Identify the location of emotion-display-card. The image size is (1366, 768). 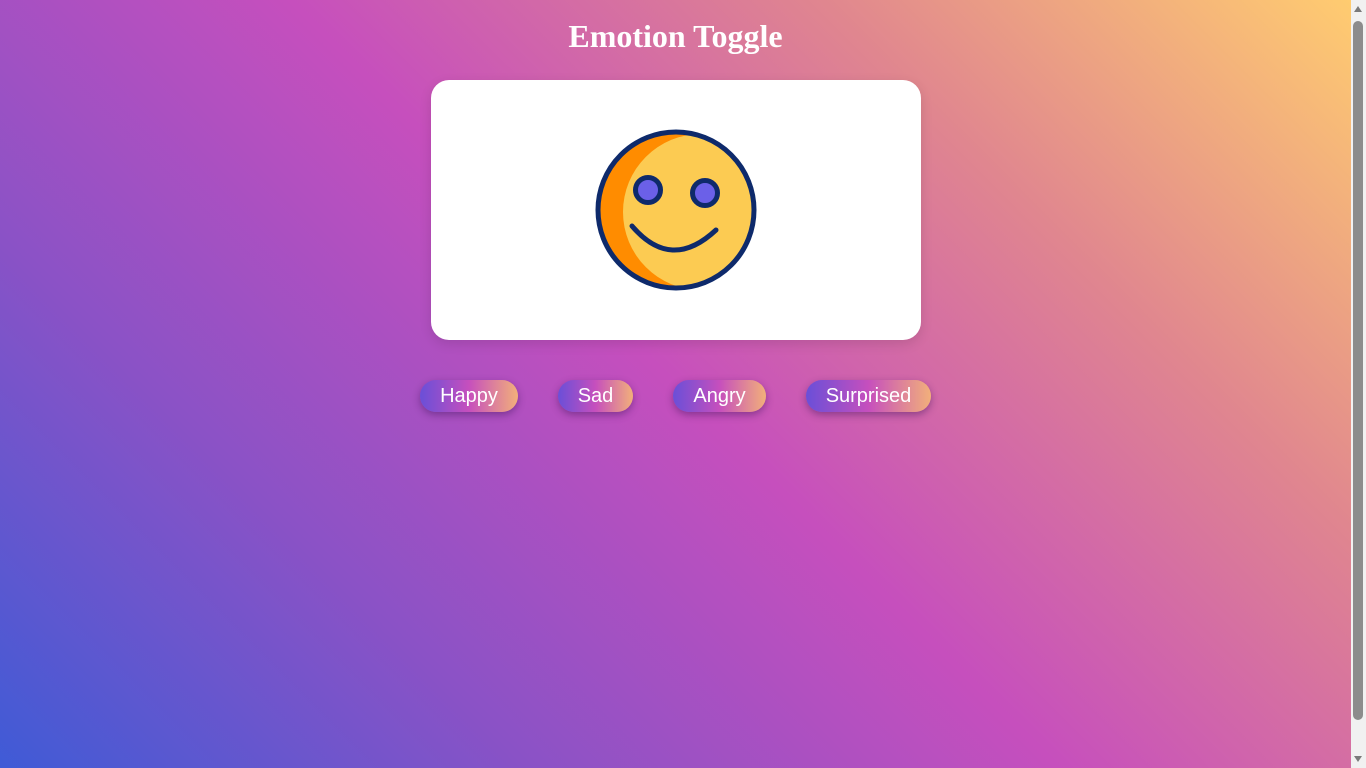
(676, 210).